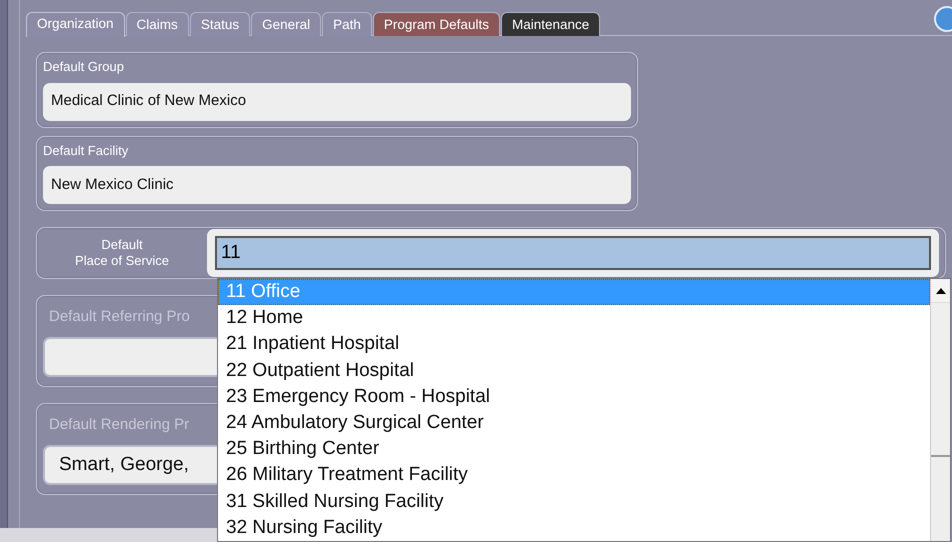 This screenshot has height=542, width=952. I want to click on dropdown-option: 24 Ambulatory Surgical Center, so click(574, 423).